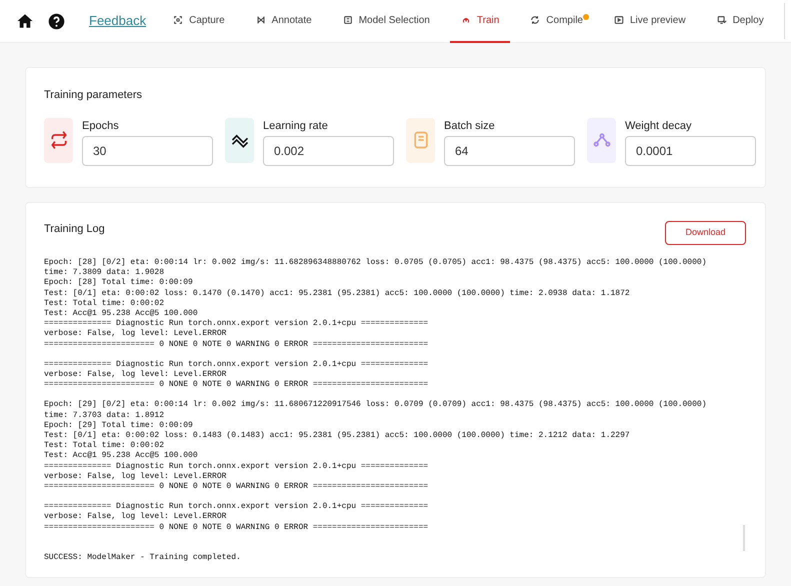  I want to click on parameter-input: 64, so click(509, 151).